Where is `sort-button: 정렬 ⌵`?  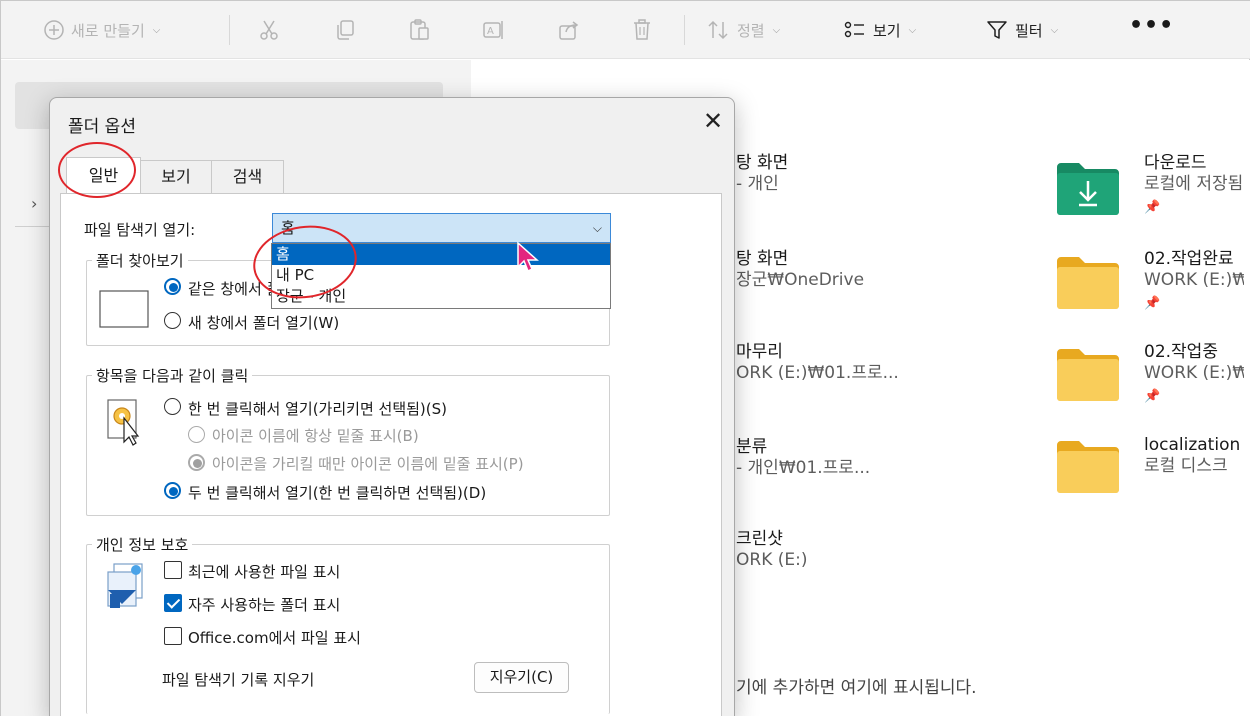 sort-button: 정렬 ⌵ is located at coordinates (743, 30).